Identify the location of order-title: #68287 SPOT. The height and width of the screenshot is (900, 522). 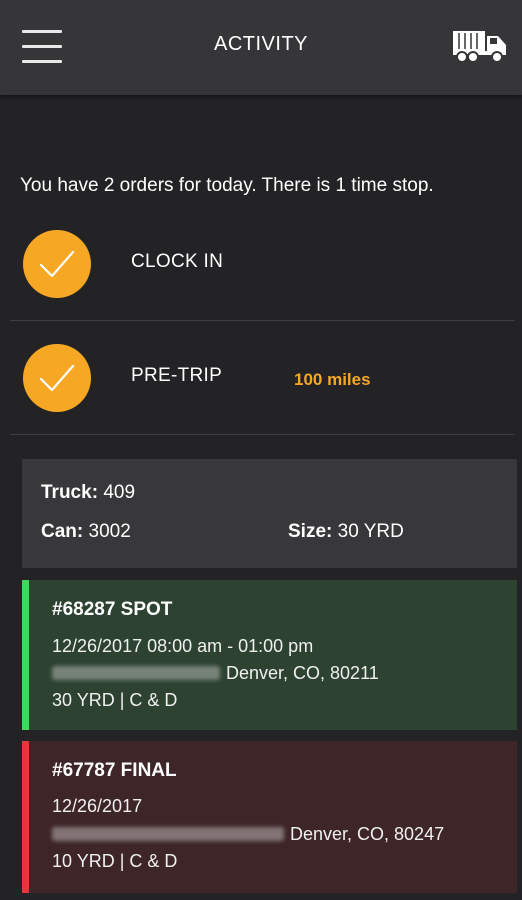
(112, 609).